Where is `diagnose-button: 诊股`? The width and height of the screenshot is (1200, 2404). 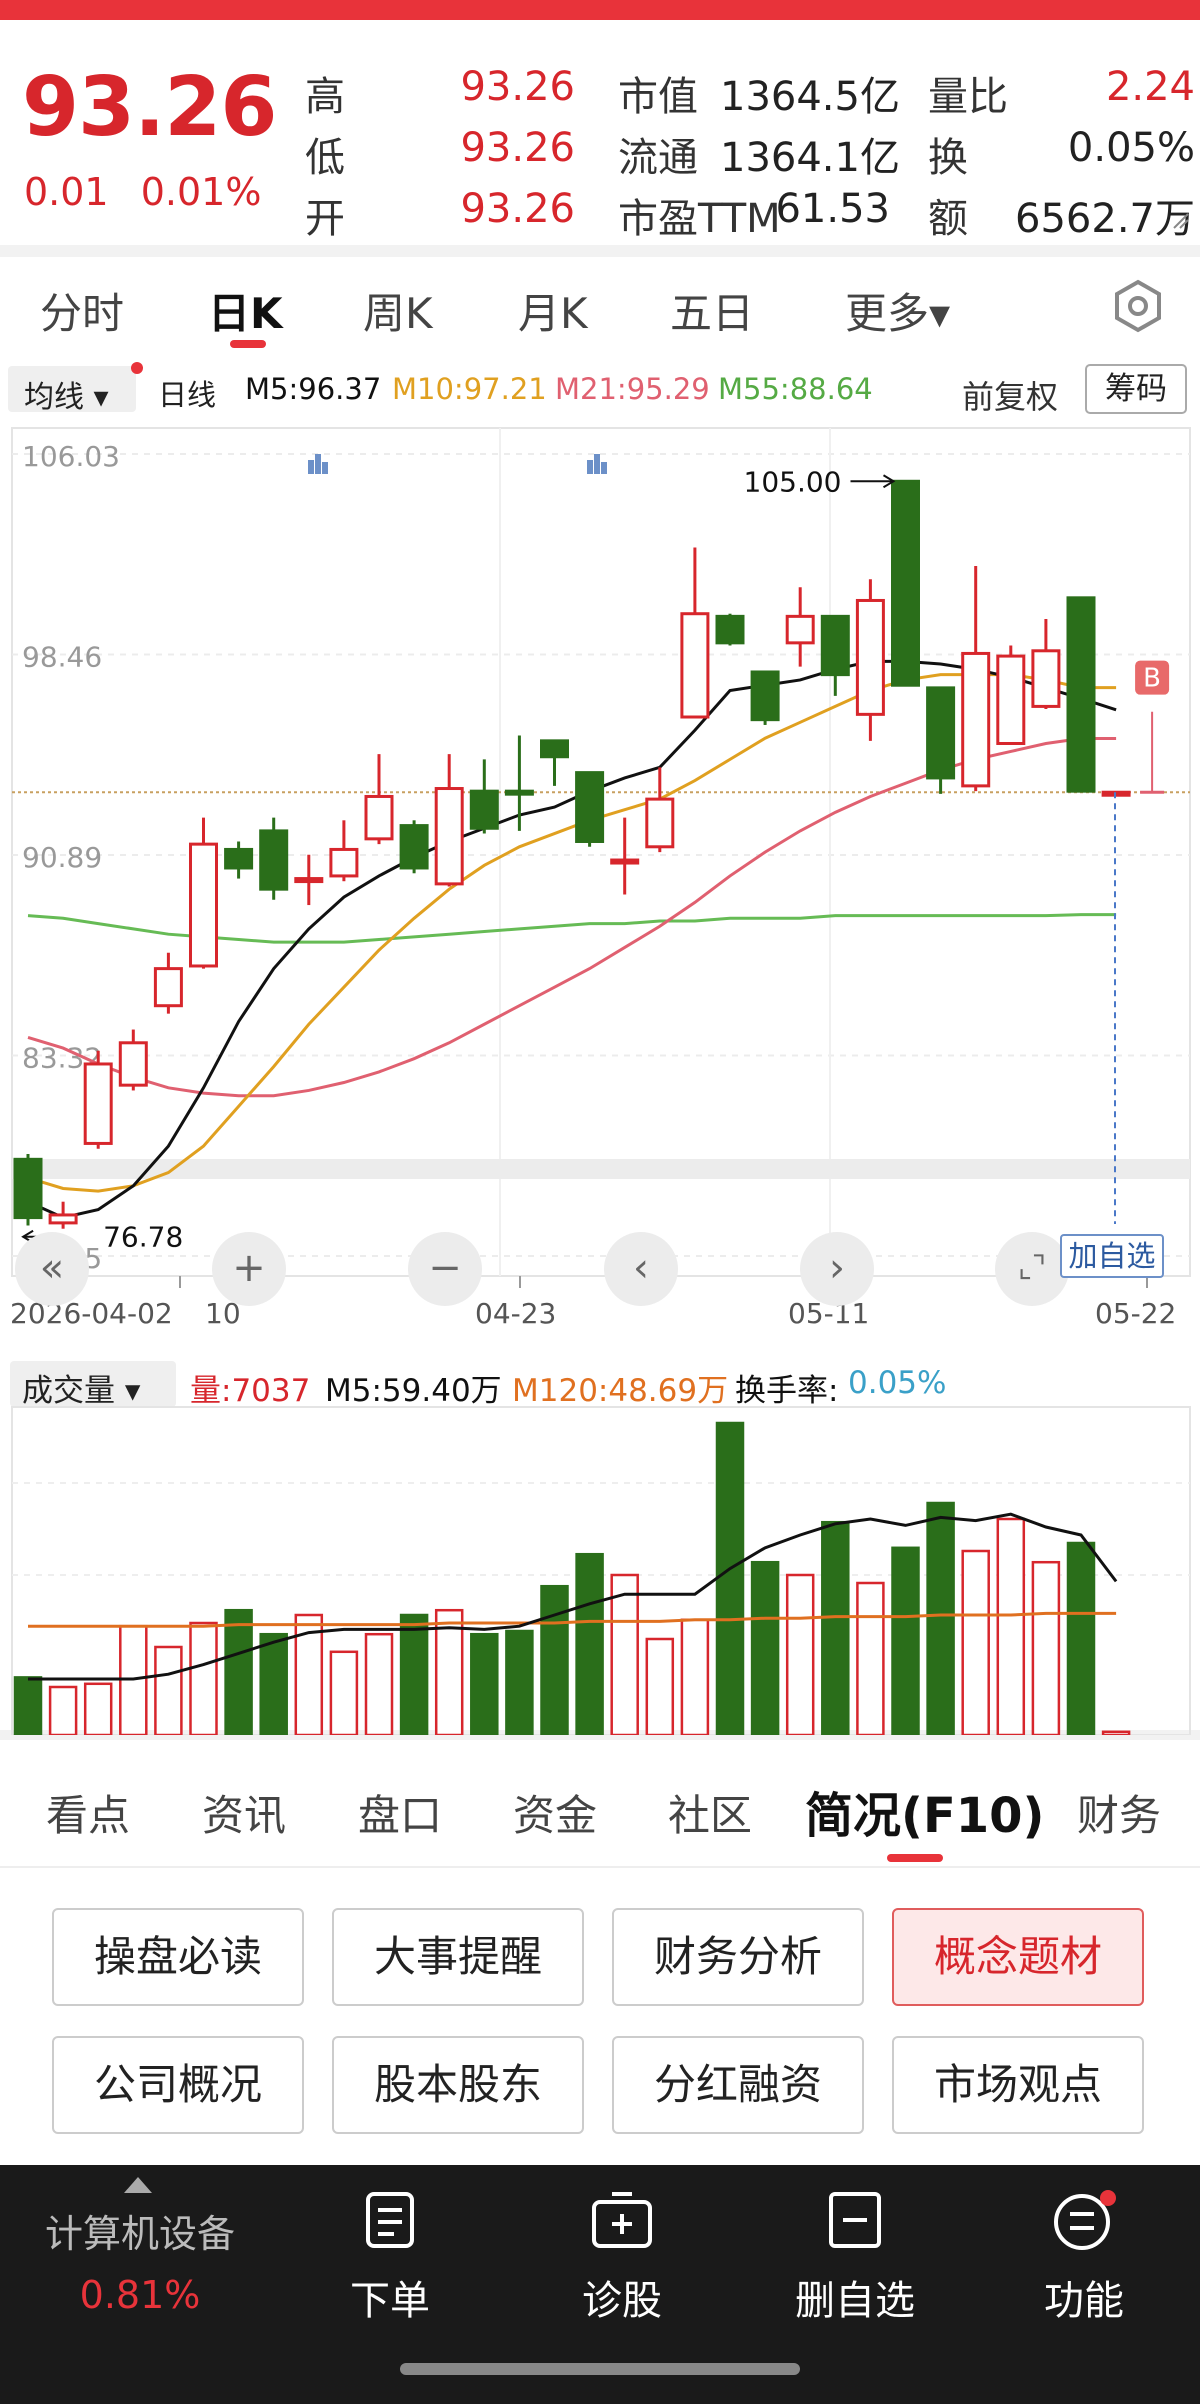 diagnose-button: 诊股 is located at coordinates (622, 2258).